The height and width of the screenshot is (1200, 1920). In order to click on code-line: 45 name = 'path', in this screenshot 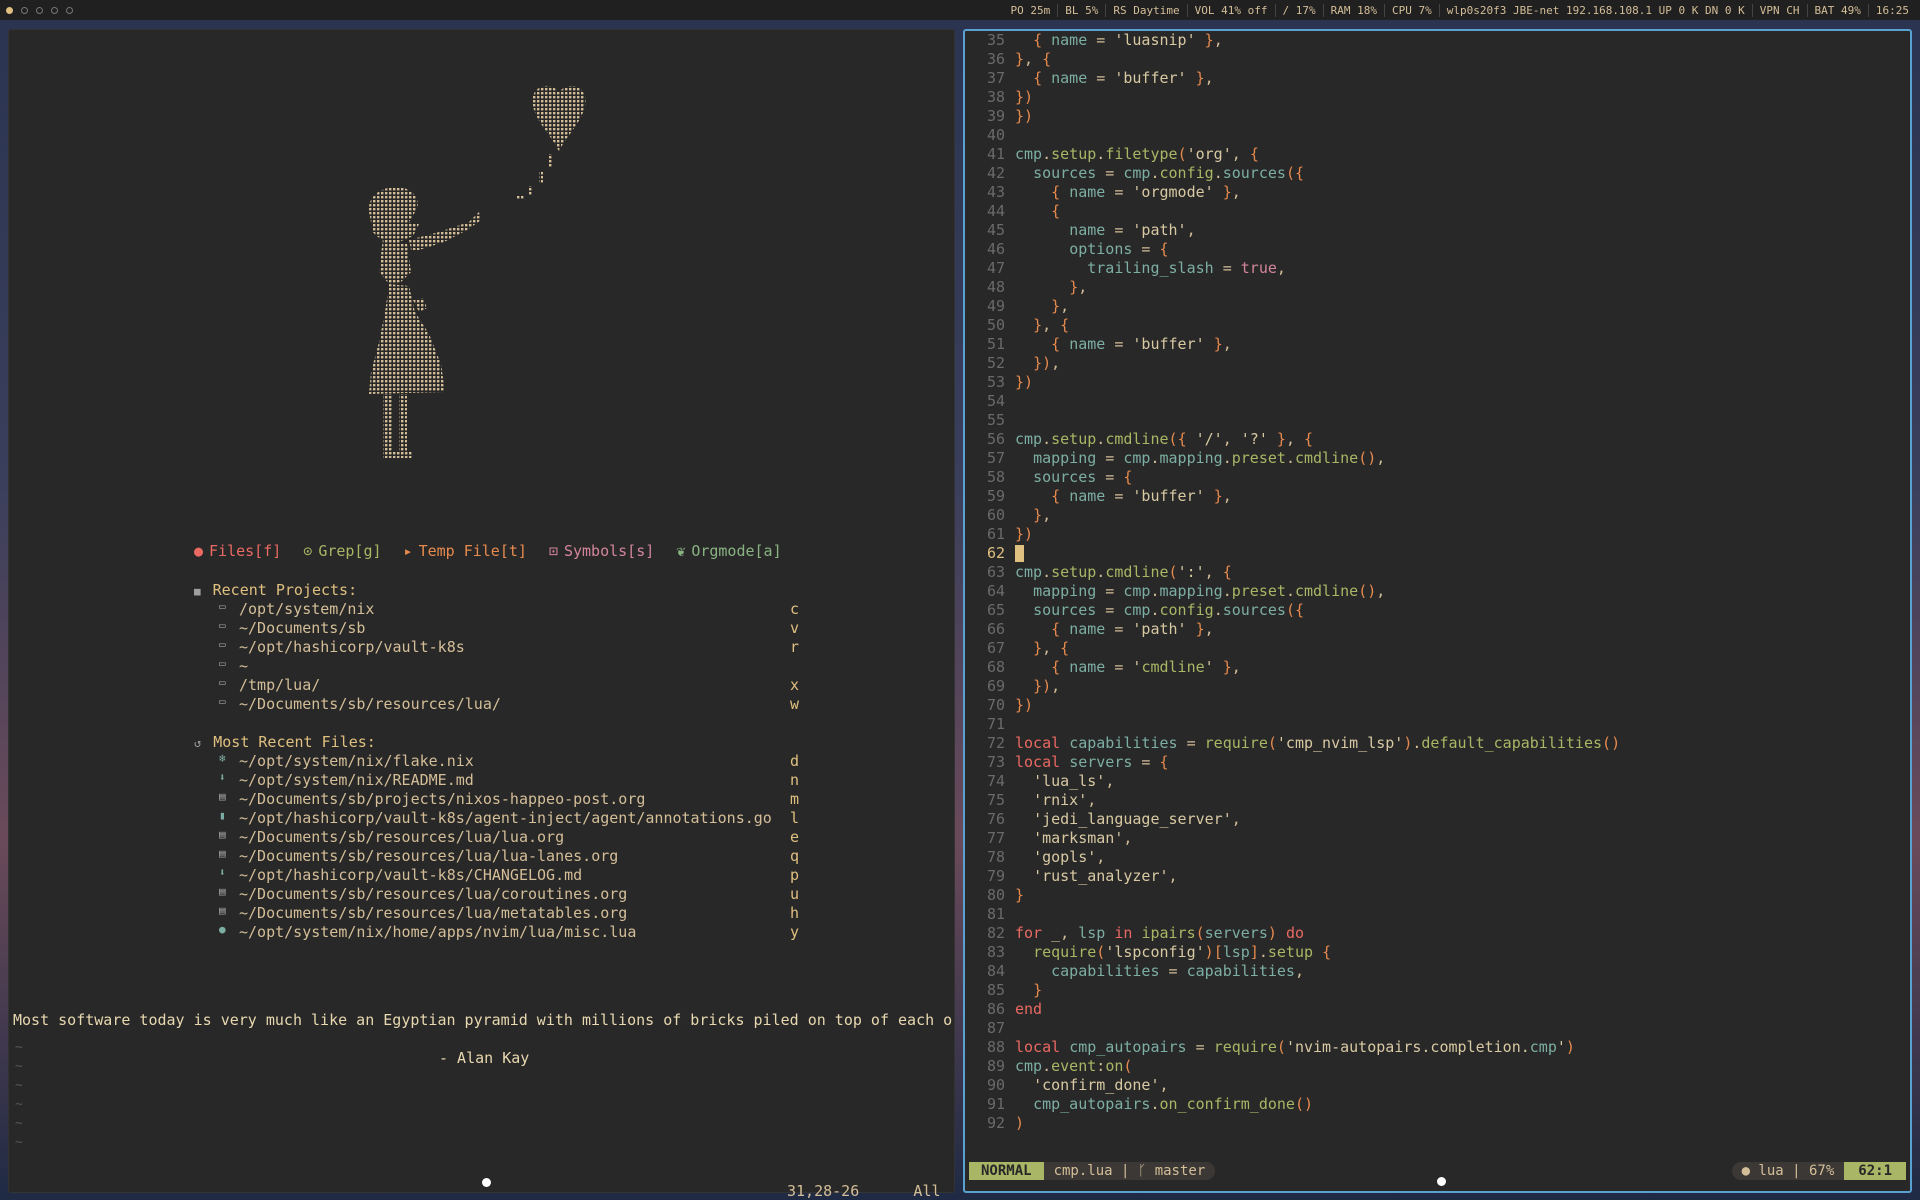, I will do `click(1437, 230)`.